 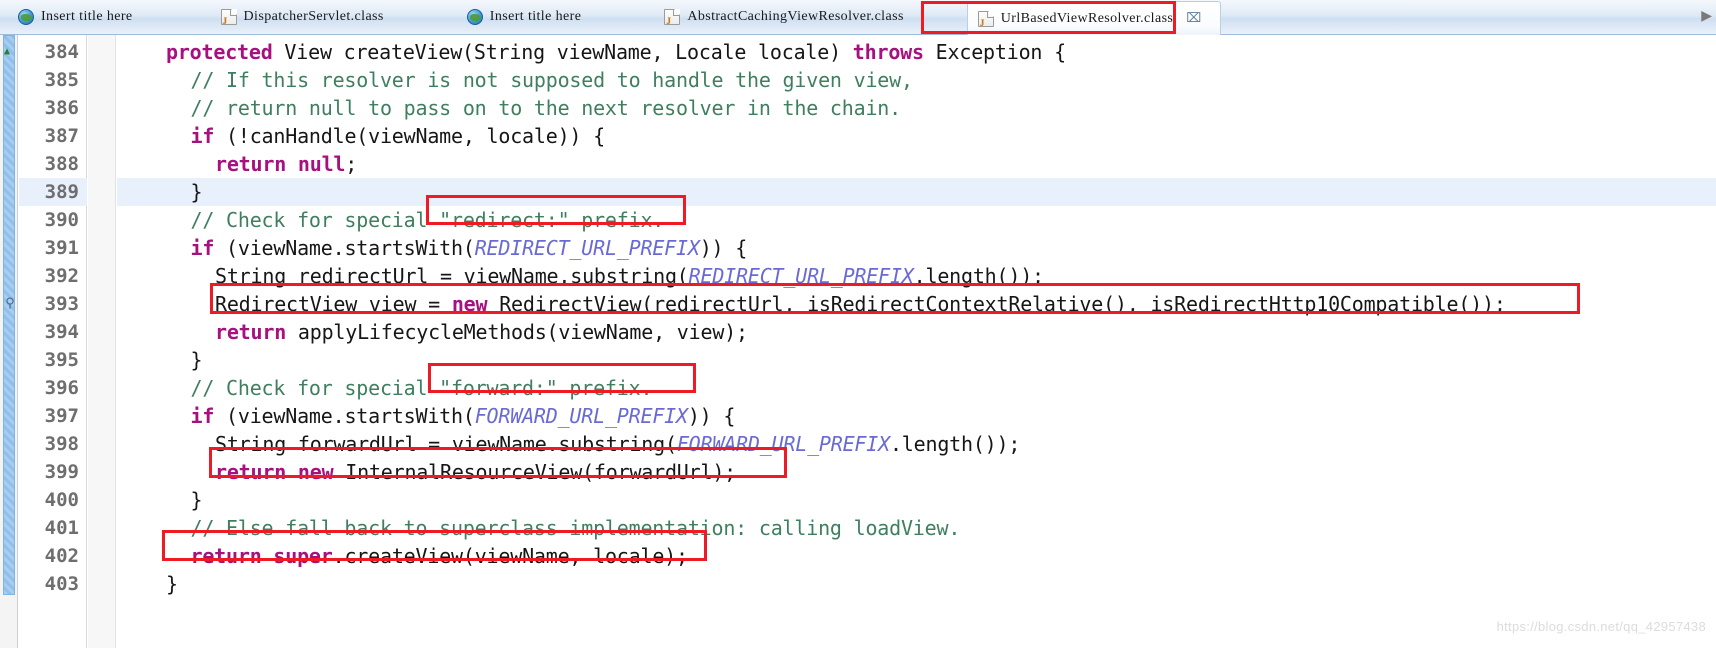 What do you see at coordinates (61, 276) in the screenshot?
I see `line-number: 392` at bounding box center [61, 276].